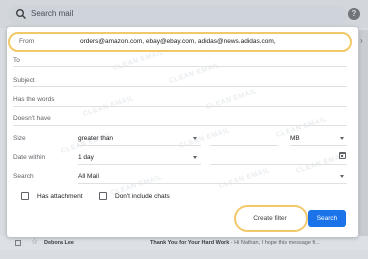  I want to click on search-icon, so click(21, 14).